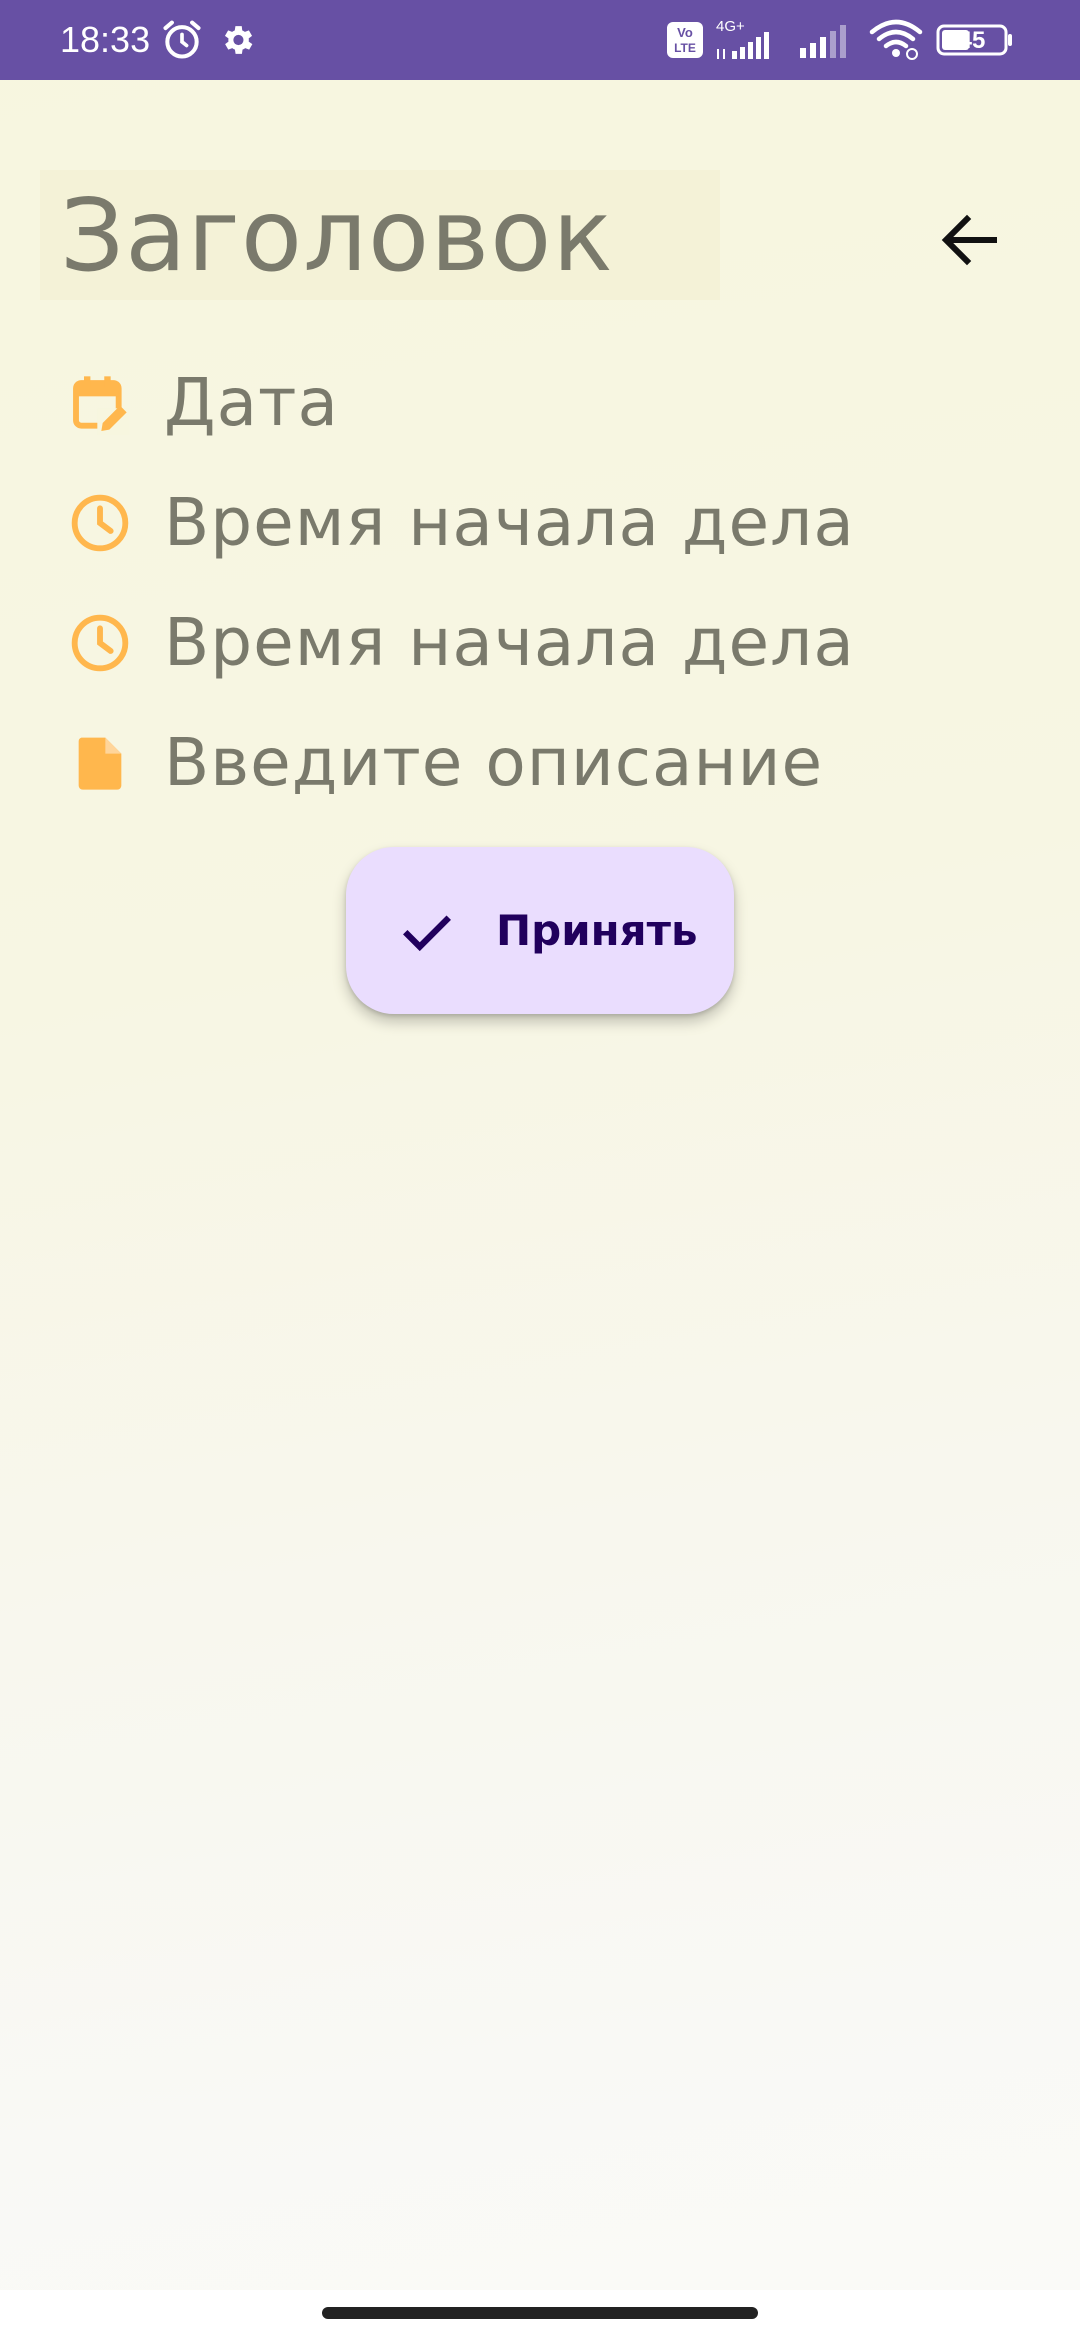 This screenshot has height=2340, width=1080. I want to click on battery-icon: 45, so click(975, 40).